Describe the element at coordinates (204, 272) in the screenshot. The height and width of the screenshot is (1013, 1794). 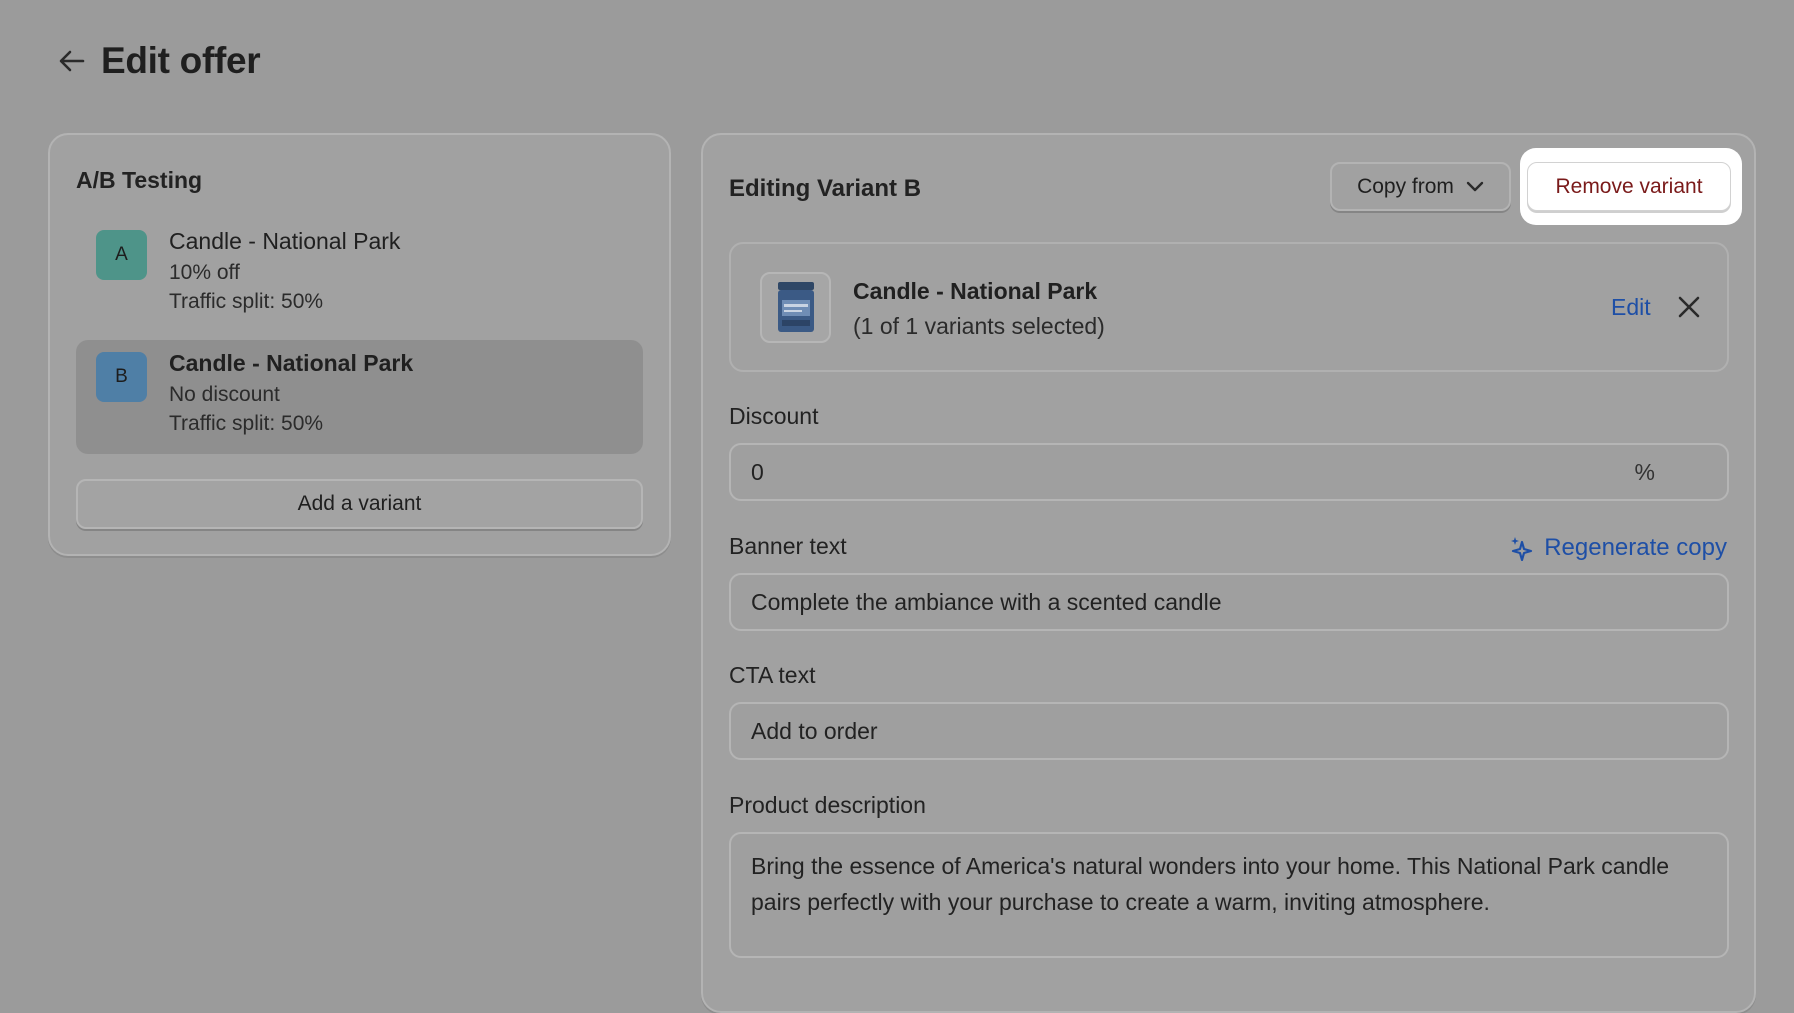
I see `variant-discount: 10% off` at that location.